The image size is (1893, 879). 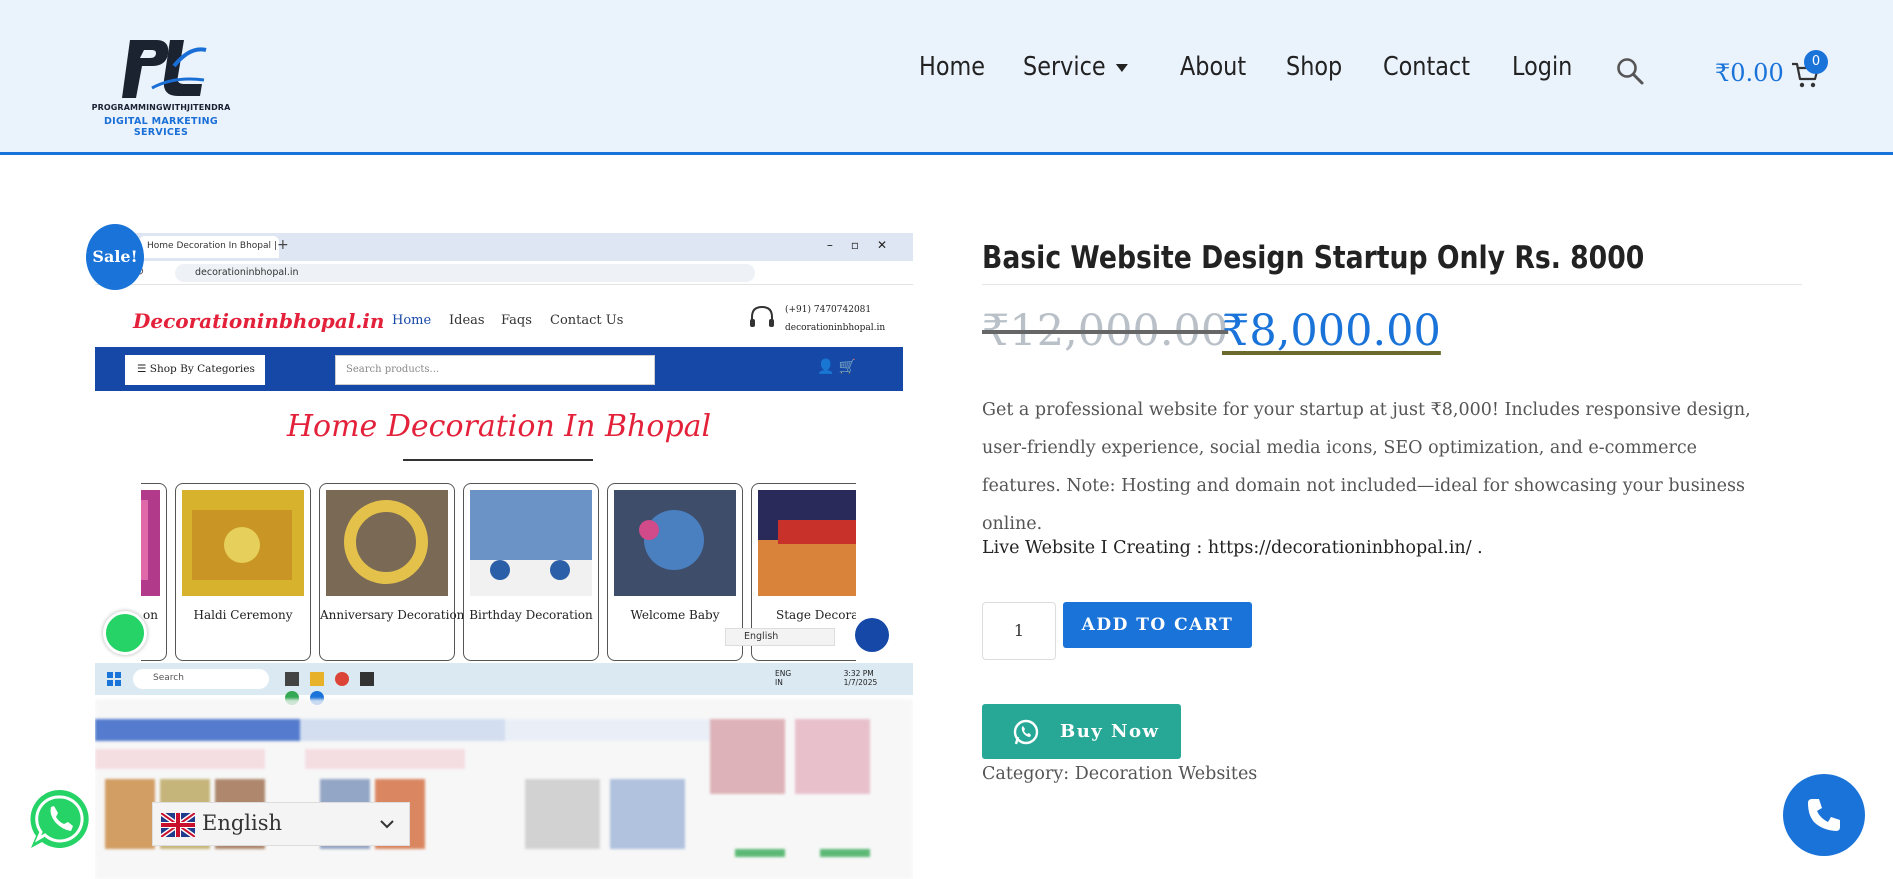 I want to click on address-bar: decorationinbhopal.in, so click(x=465, y=273).